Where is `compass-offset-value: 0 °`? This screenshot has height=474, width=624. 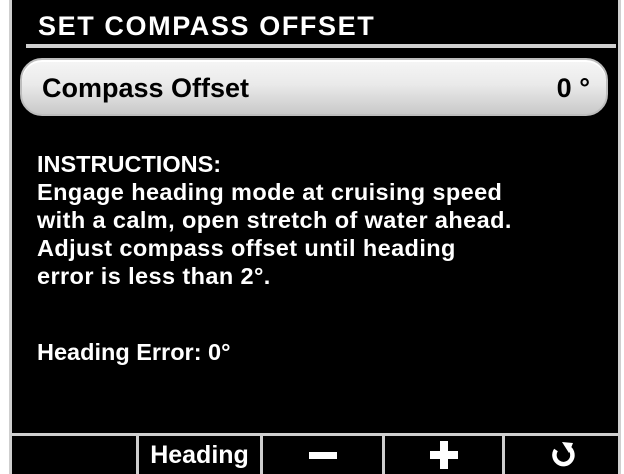
compass-offset-value: 0 ° is located at coordinates (573, 88).